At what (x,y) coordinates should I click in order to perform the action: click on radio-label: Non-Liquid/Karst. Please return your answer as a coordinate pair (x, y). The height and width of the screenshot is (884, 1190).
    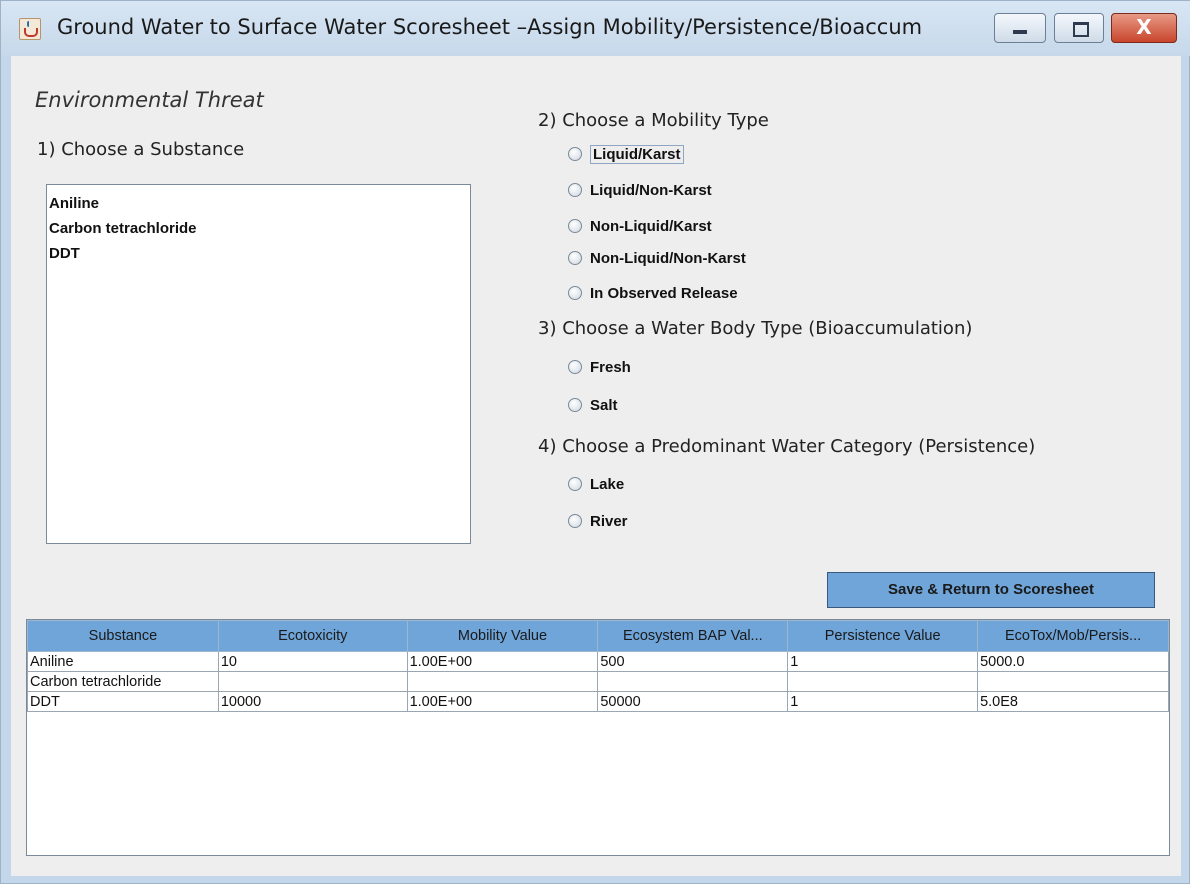
    Looking at the image, I should click on (651, 226).